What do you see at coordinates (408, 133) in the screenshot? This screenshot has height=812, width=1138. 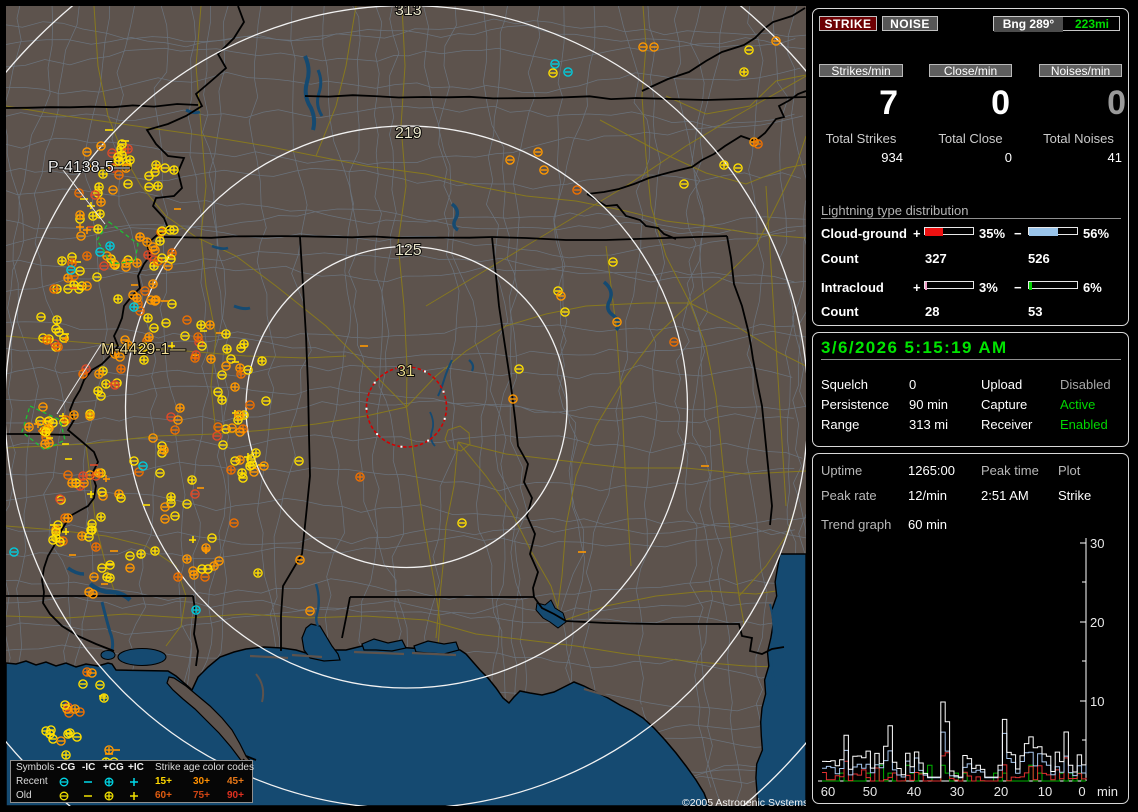 I see `svg-text: 219` at bounding box center [408, 133].